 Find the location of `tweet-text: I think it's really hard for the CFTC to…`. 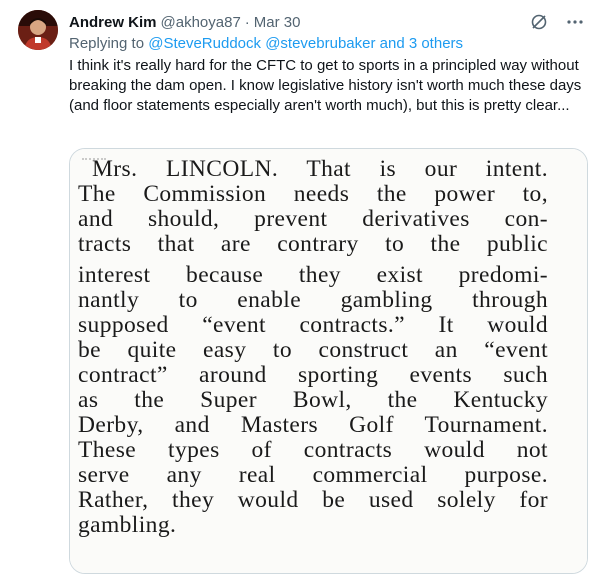

tweet-text: I think it's really hard for the CFTC to… is located at coordinates (325, 85).